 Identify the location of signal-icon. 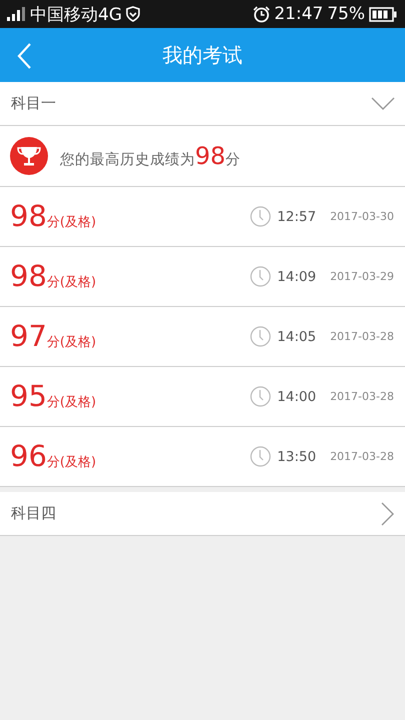
(16, 14).